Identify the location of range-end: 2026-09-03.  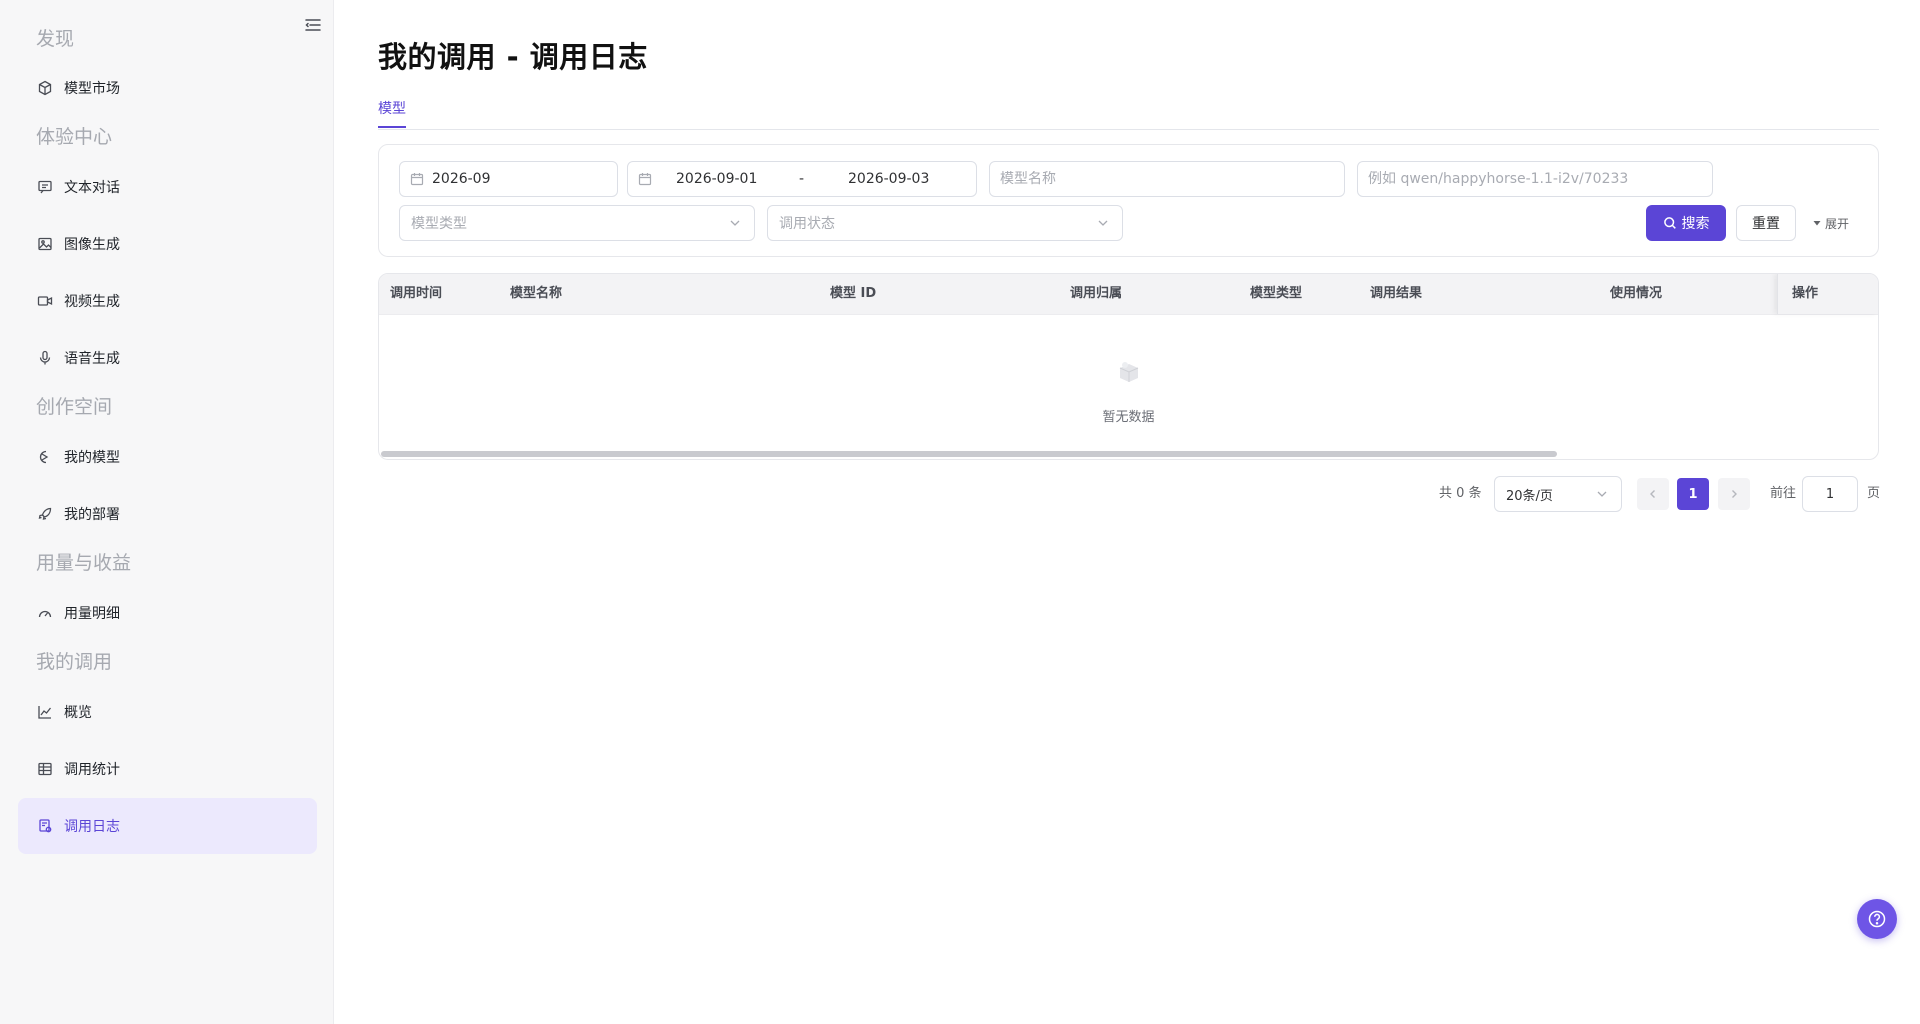
(888, 179).